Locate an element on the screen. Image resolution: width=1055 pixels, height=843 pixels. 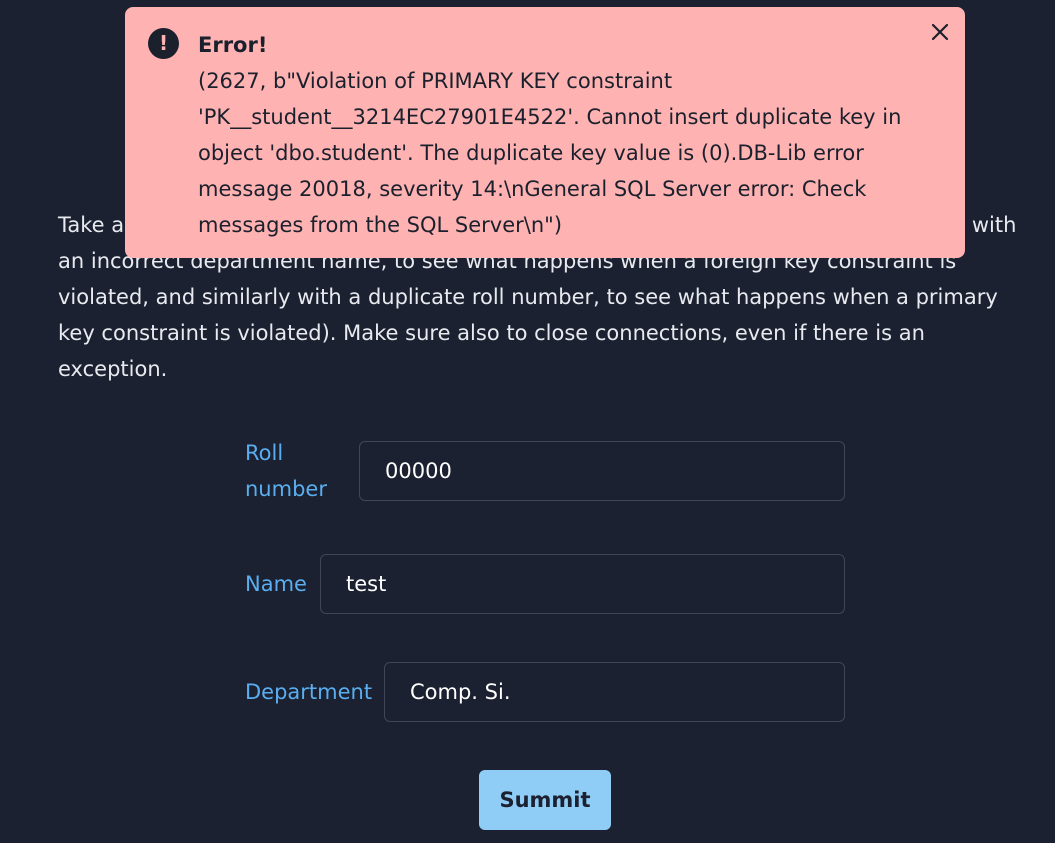
roll-number-input is located at coordinates (602, 471).